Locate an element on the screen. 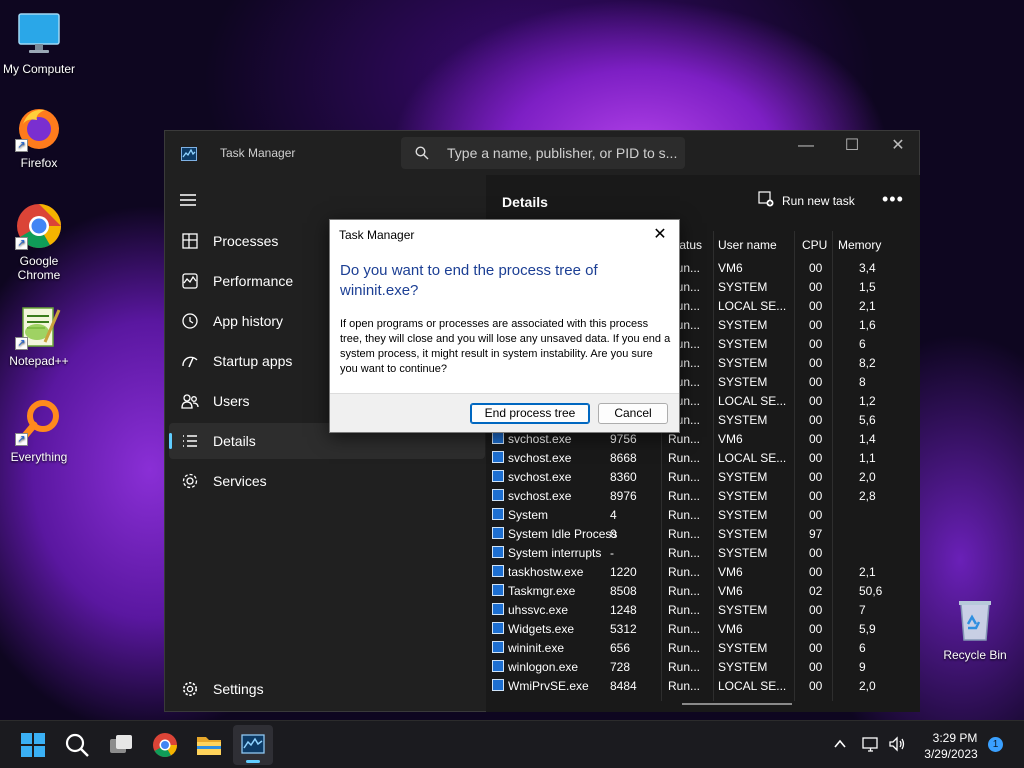 Image resolution: width=1024 pixels, height=768 pixels. table-row: svchost.exe 8668 Run... LOCAL SE... 00 1,1 is located at coordinates (703, 457).